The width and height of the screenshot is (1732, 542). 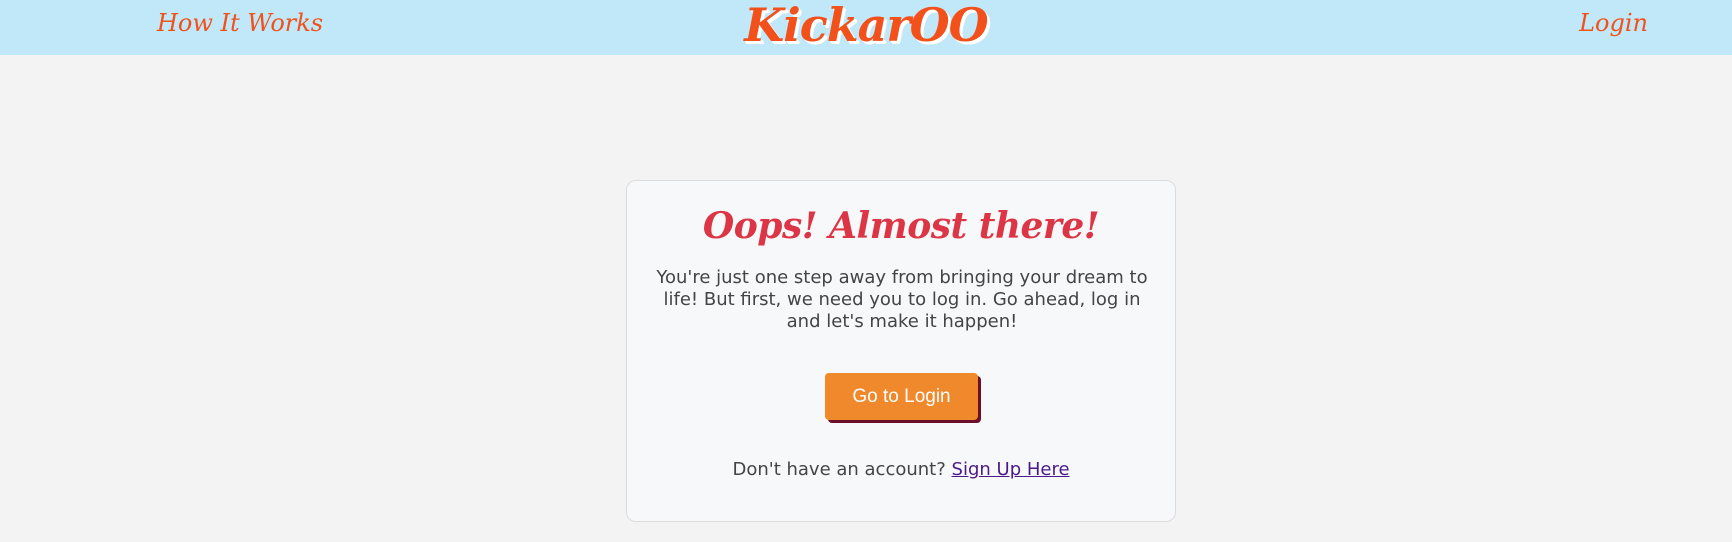 What do you see at coordinates (901, 226) in the screenshot?
I see `card-title: Oops! Almost there!` at bounding box center [901, 226].